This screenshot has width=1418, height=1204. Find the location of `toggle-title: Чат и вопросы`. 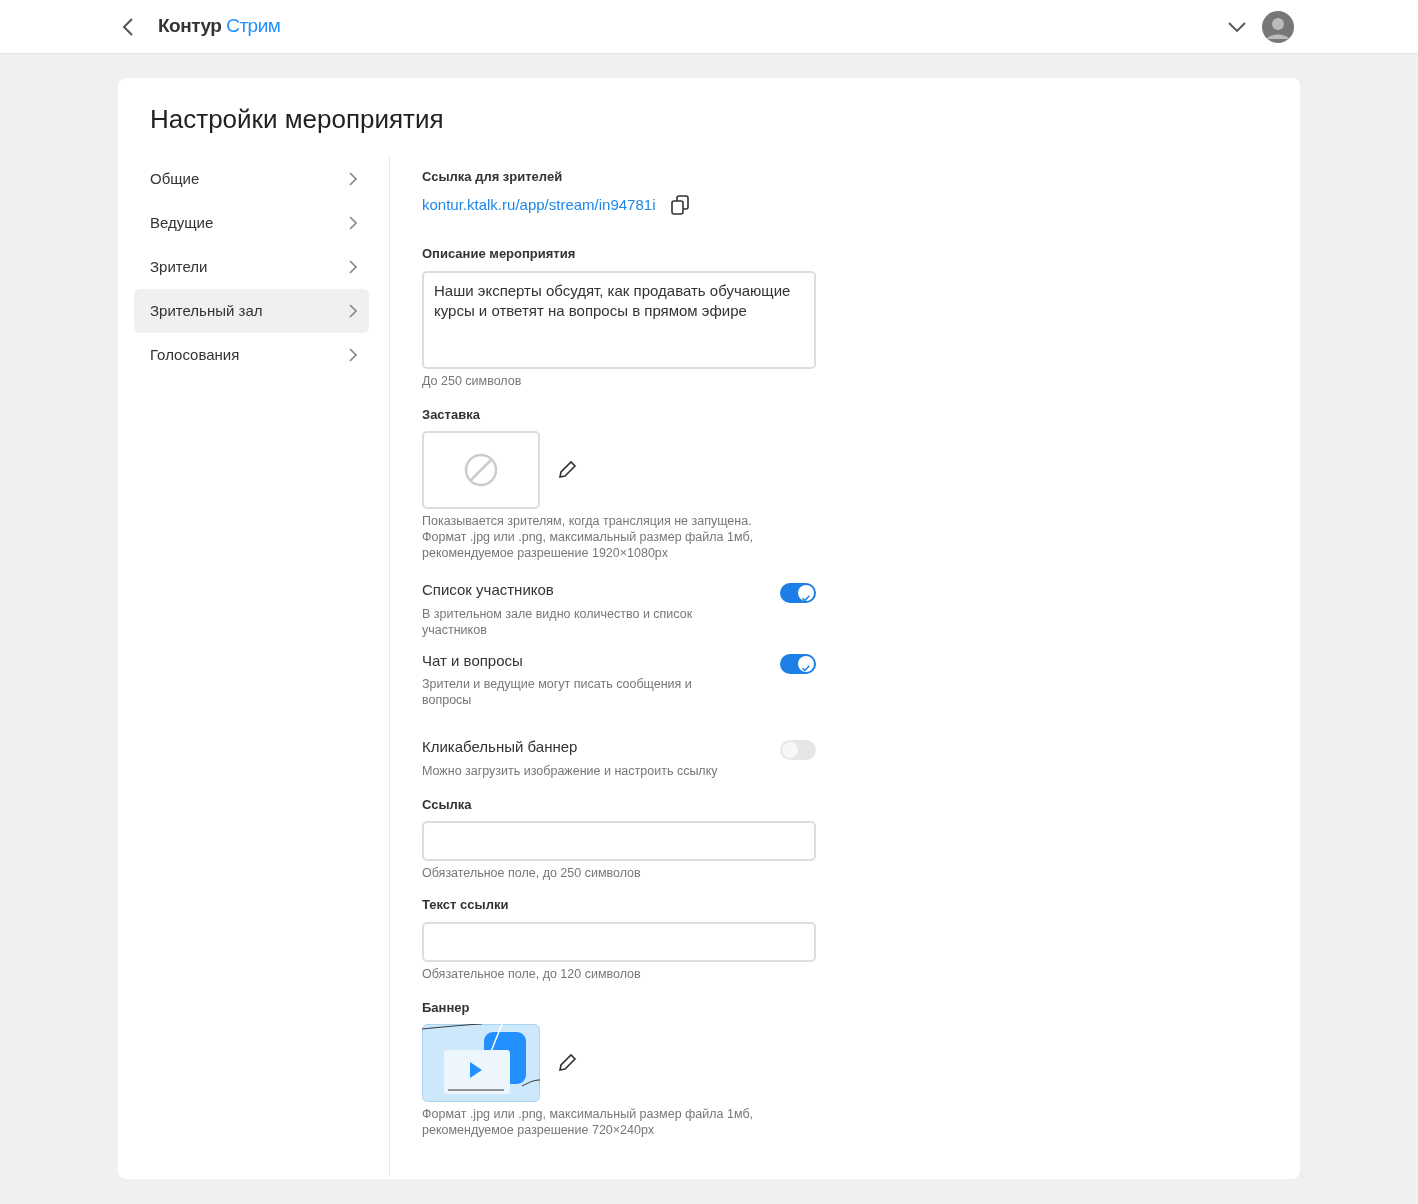

toggle-title: Чат и вопросы is located at coordinates (473, 660).